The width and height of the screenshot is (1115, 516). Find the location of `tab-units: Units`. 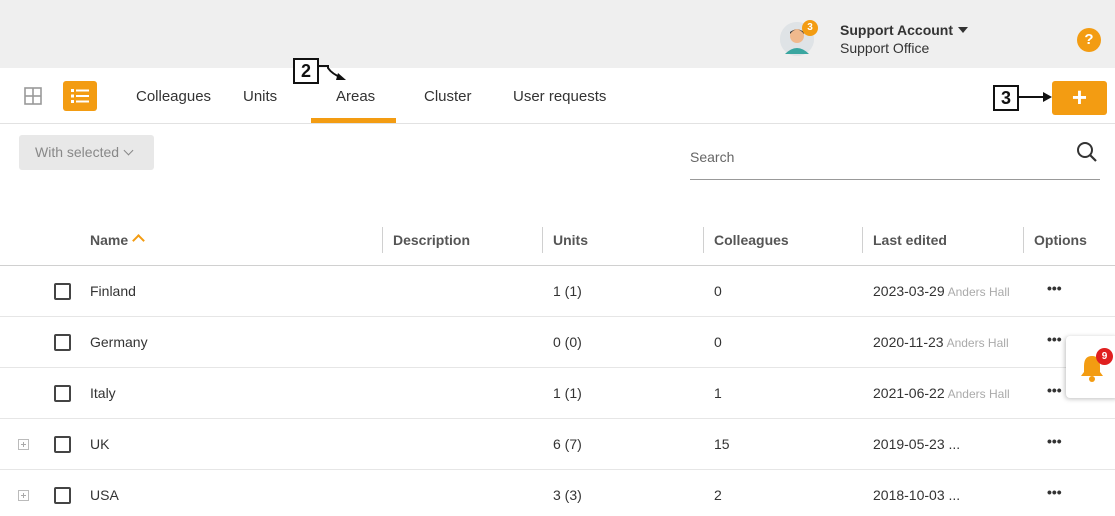

tab-units: Units is located at coordinates (260, 96).